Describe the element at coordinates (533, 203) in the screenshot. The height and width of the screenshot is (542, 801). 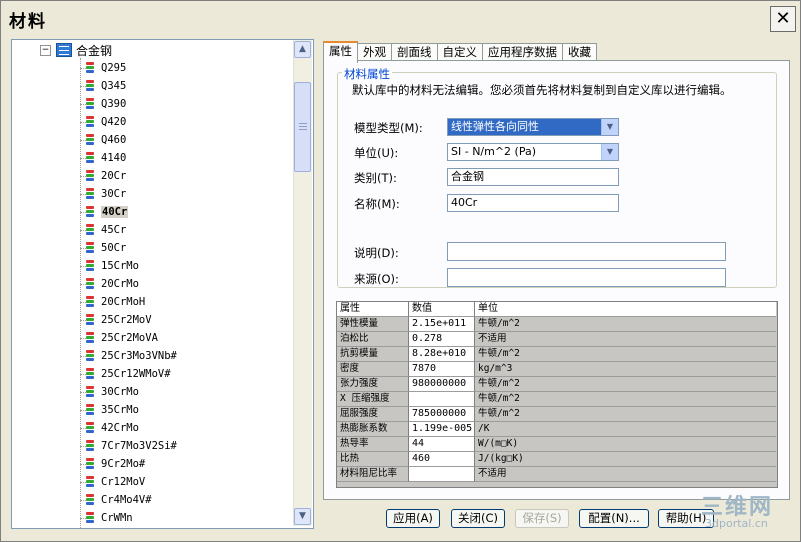
I see `name-field: 40Cr` at that location.